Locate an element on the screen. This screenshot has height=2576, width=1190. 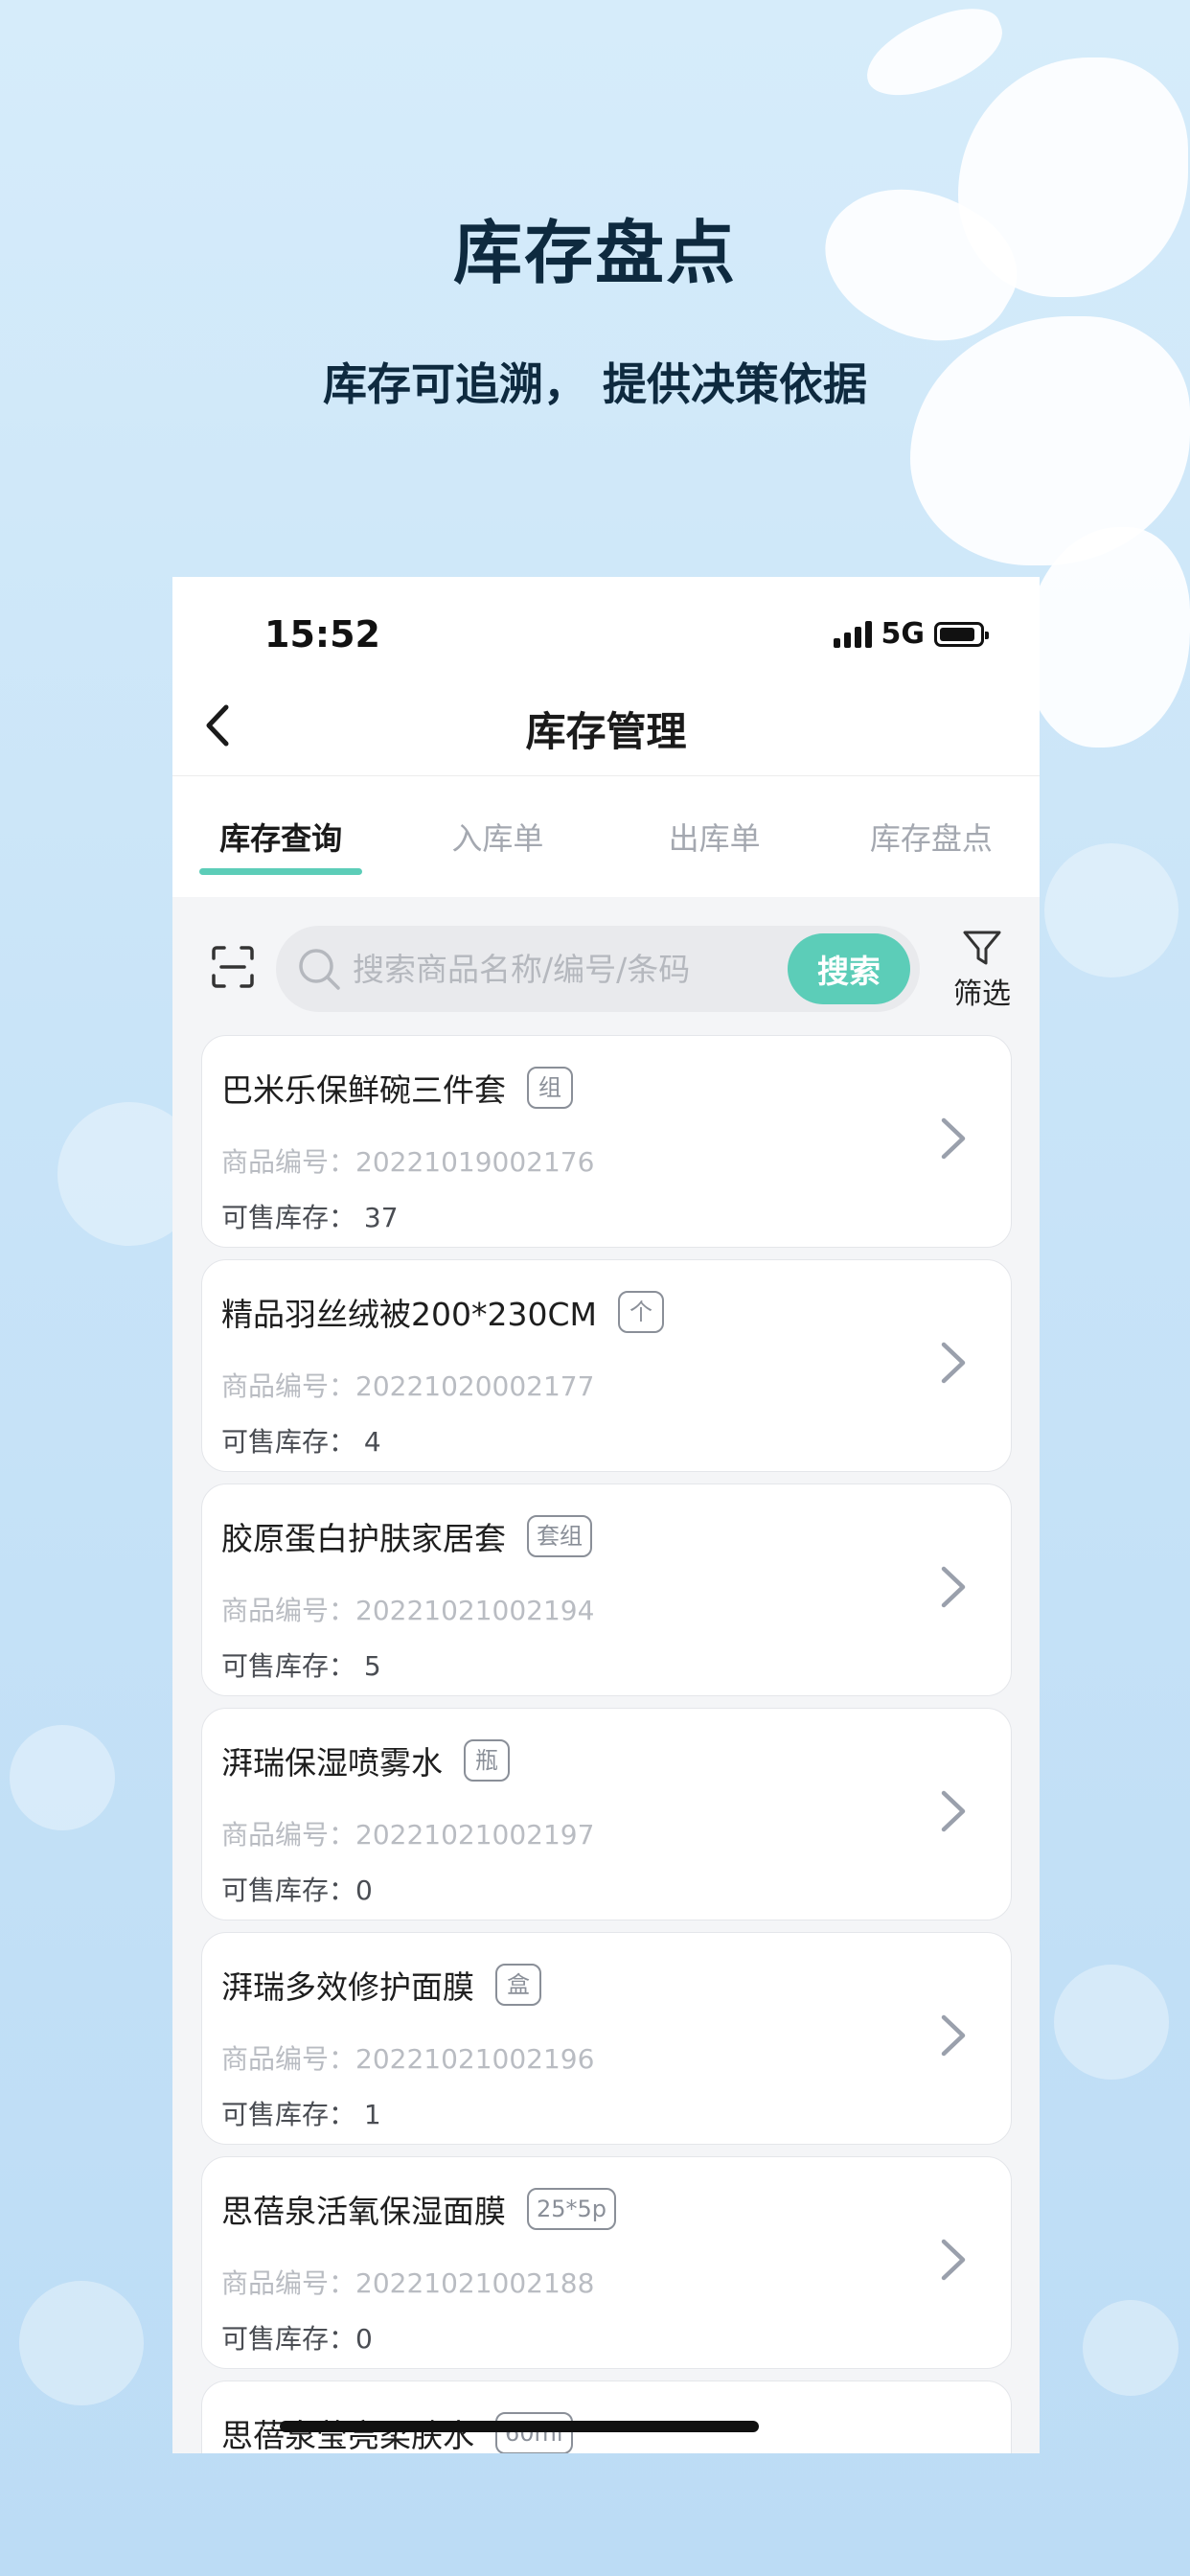
product-name: 思蓓泉活氧保湿面膜 is located at coordinates (364, 2211).